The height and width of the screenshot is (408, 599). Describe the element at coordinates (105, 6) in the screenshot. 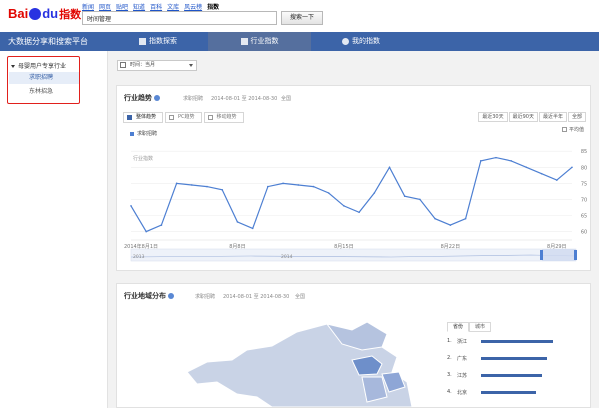

I see `product-link-1: 网页` at that location.